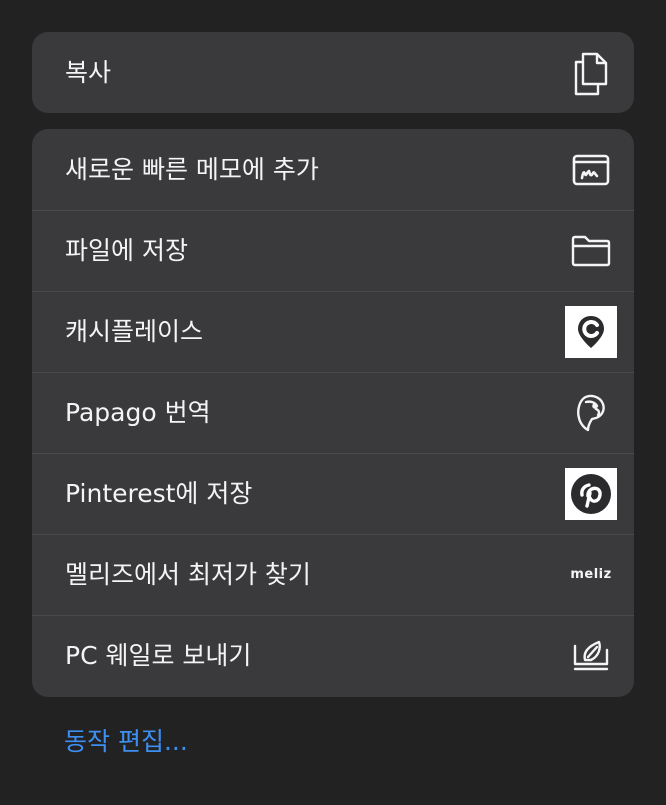 This screenshot has height=805, width=666. What do you see at coordinates (126, 250) in the screenshot?
I see `action-label: 파일에 저장` at bounding box center [126, 250].